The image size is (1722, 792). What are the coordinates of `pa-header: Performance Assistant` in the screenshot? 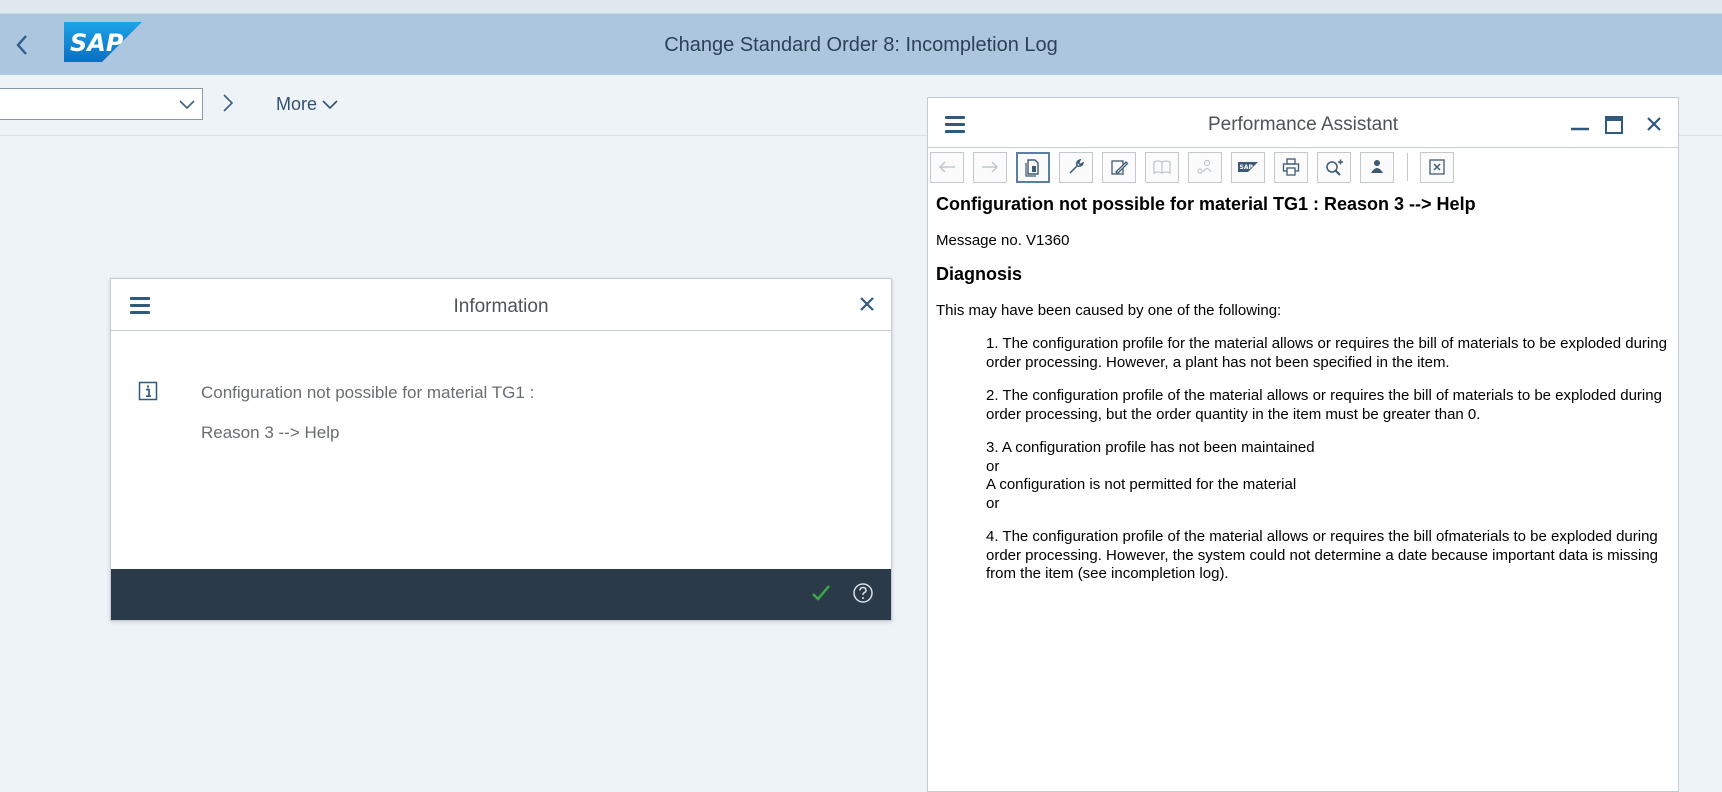 It's located at (1303, 123).